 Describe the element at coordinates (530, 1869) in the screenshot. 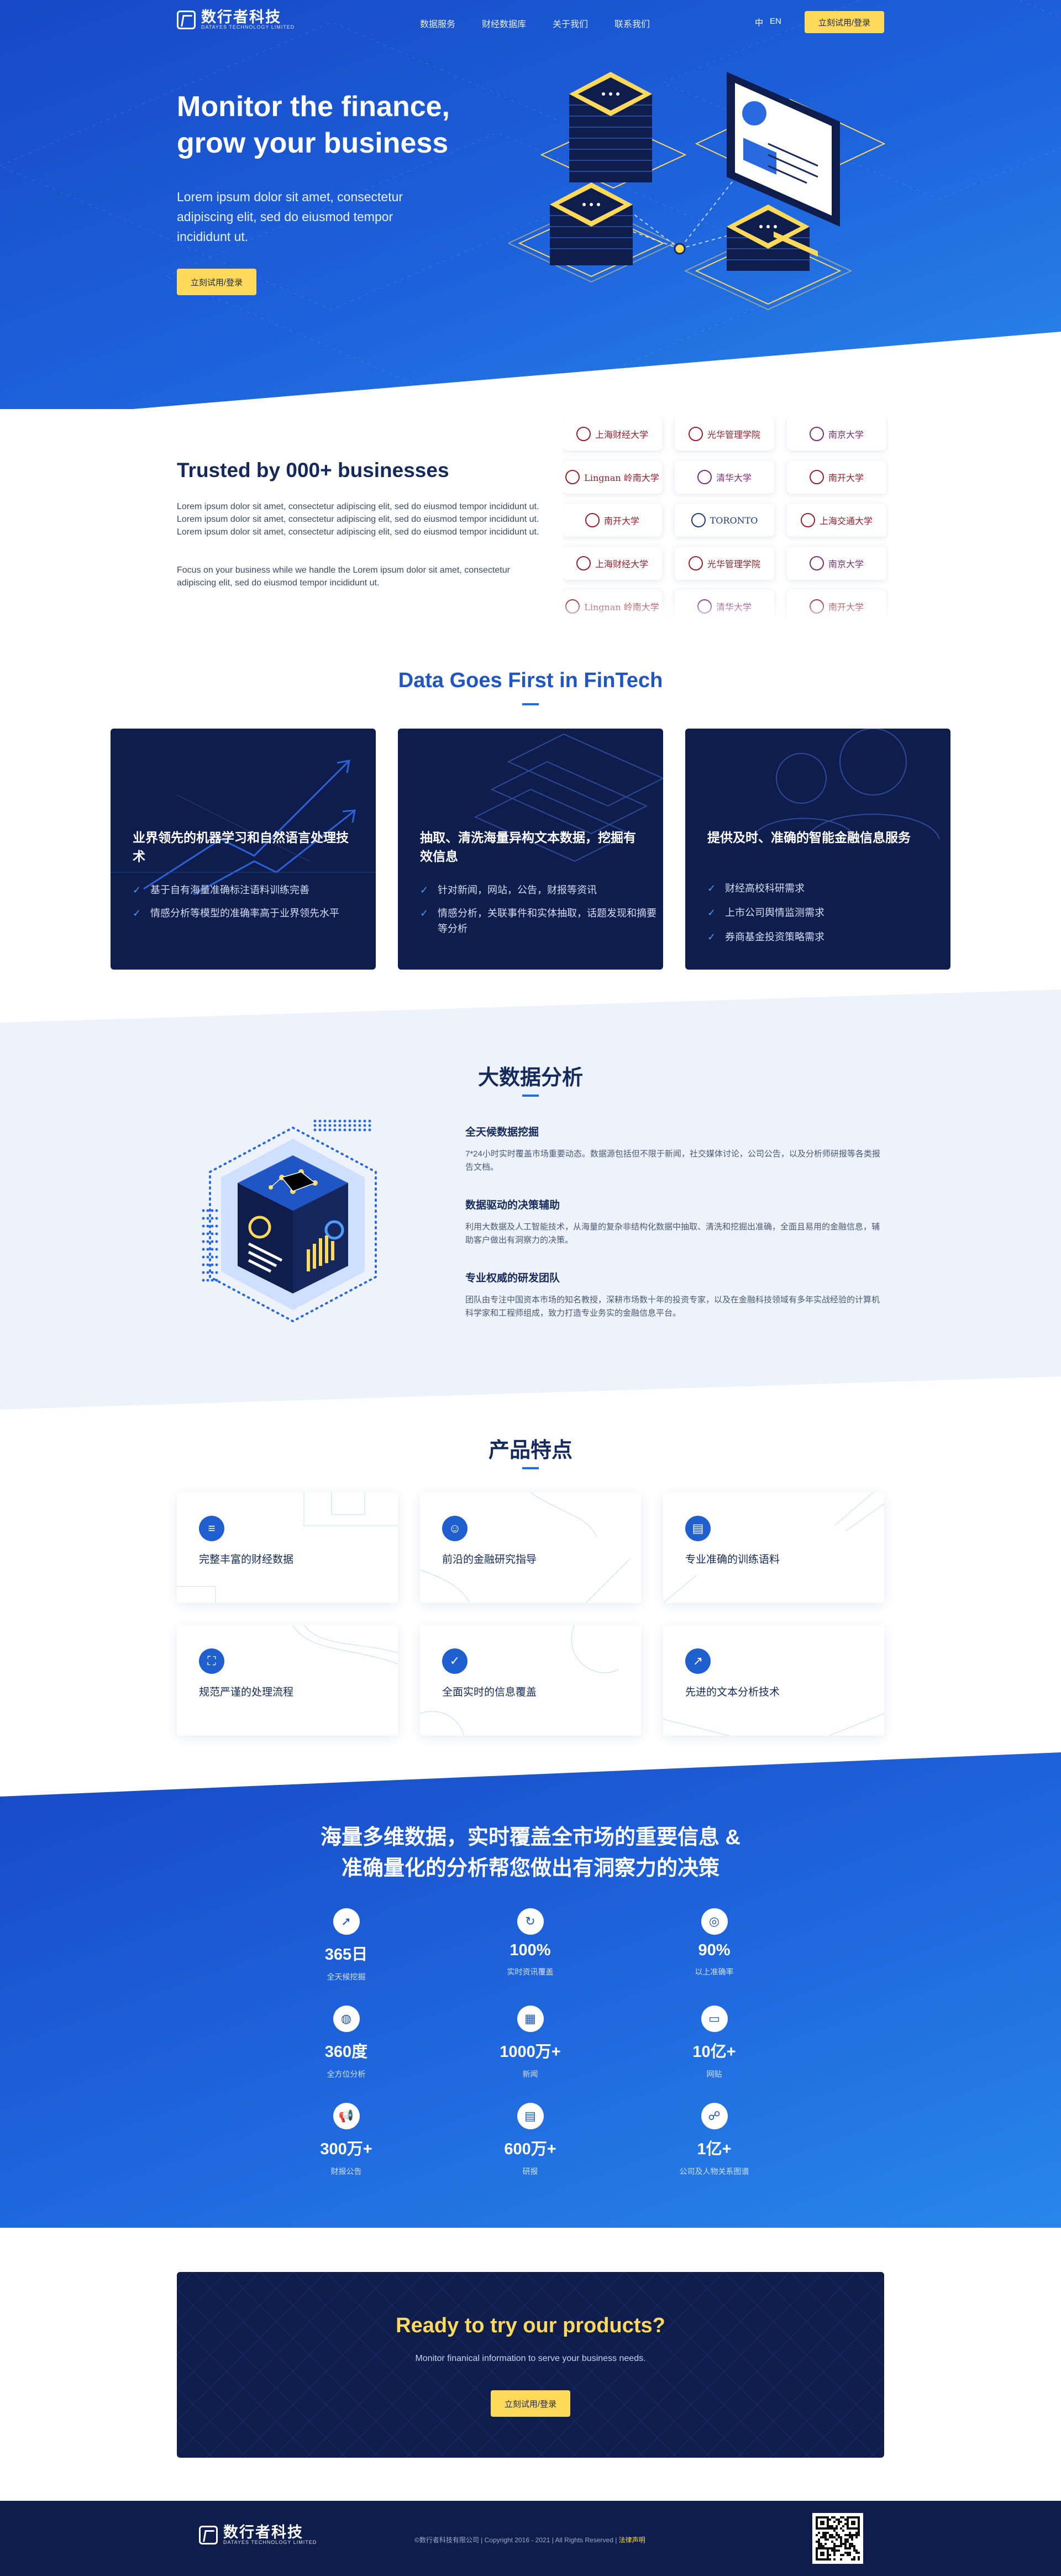

I see `stats-title-line2: 准确量化的分析帮您做出有洞察力的决策` at that location.